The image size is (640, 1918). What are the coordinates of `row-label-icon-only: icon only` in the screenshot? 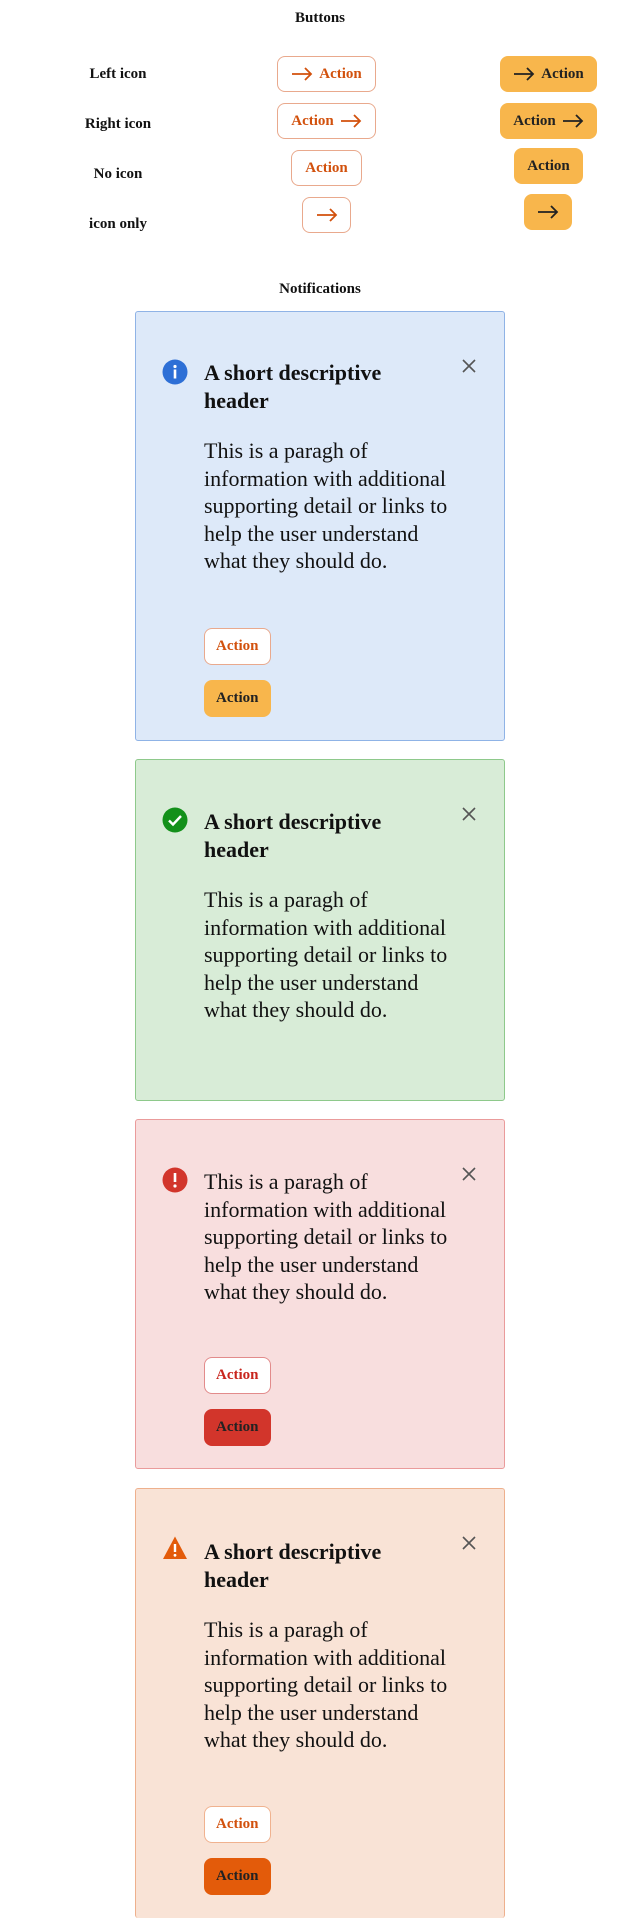 It's located at (118, 224).